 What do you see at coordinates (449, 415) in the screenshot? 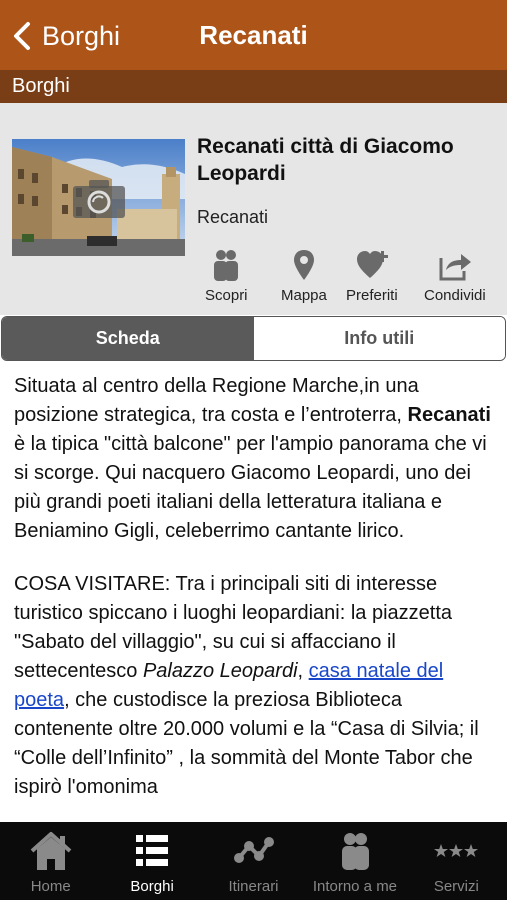
I see `bold-text: Recanati` at bounding box center [449, 415].